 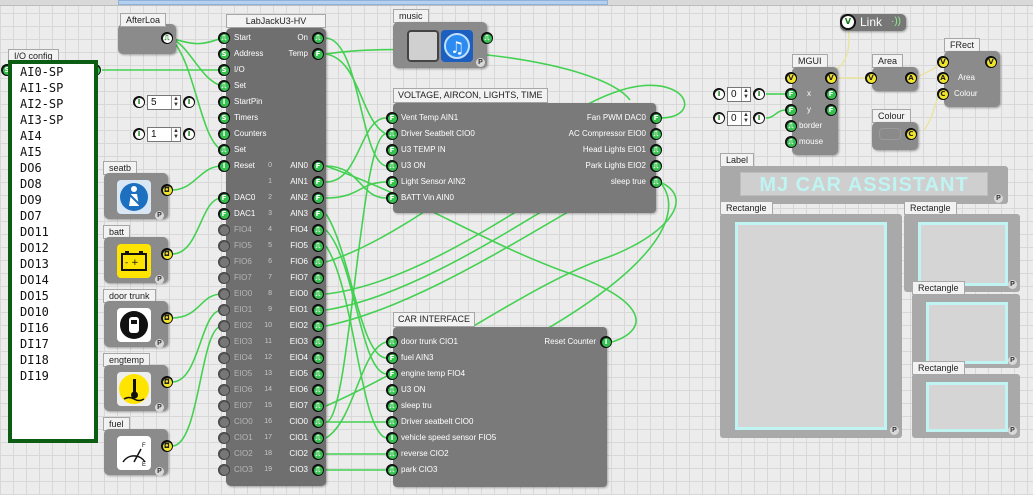 I want to click on frect-in-pin: V, so click(x=943, y=62).